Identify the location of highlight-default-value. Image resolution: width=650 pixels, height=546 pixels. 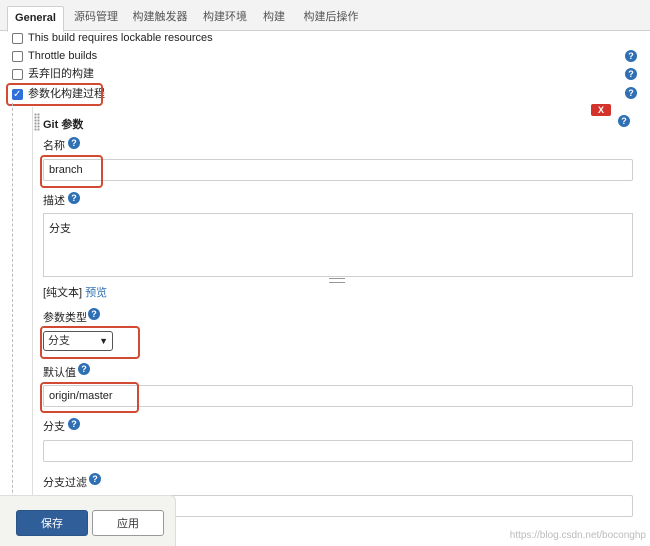
(89, 397).